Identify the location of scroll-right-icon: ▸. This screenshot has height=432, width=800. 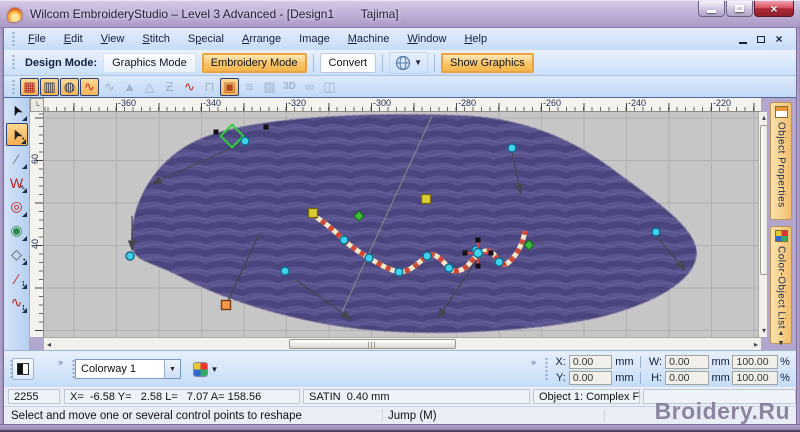
(756, 345).